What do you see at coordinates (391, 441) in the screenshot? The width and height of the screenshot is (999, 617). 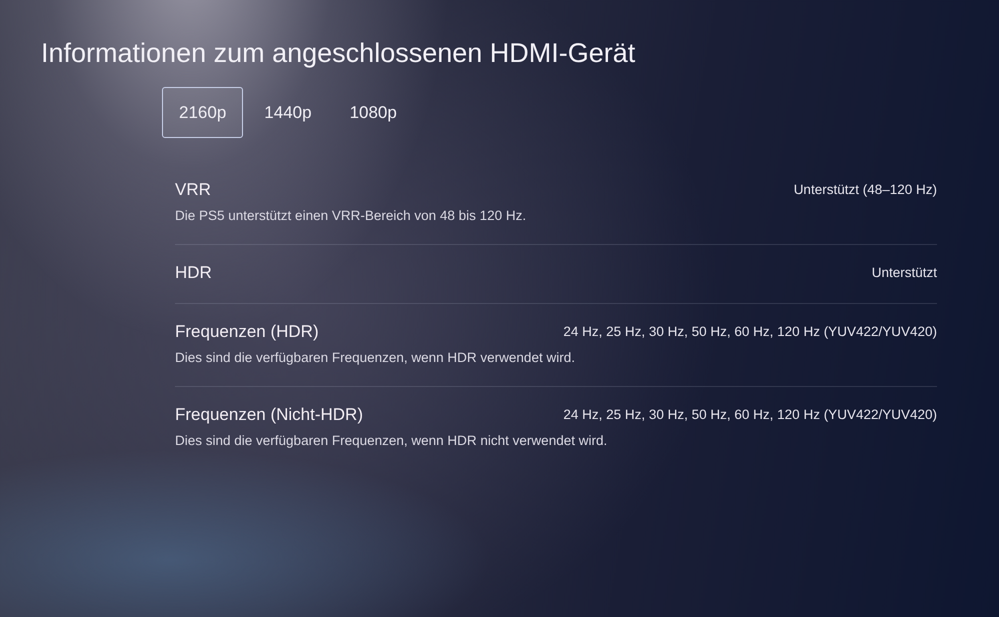 I see `setting-description: Dies sind die verfügbaren Frequenzen, wenn HDR nicht verwendet wird.` at bounding box center [391, 441].